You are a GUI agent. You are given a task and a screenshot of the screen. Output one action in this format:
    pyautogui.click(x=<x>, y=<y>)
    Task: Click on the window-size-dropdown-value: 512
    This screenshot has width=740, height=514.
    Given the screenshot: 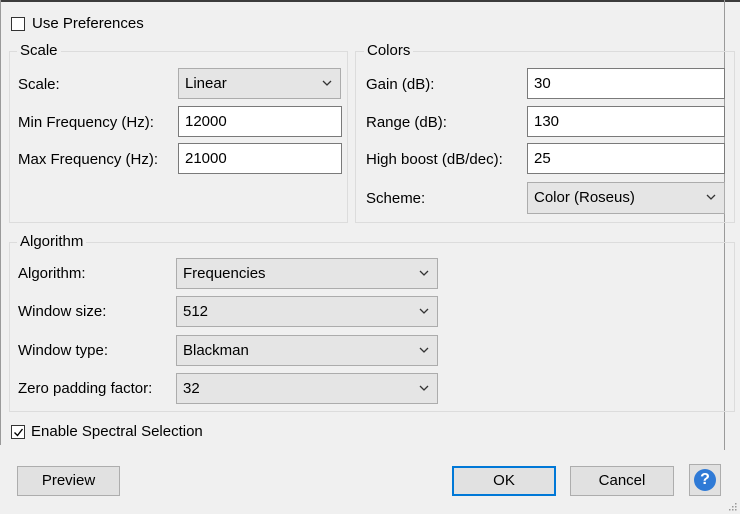 What is the action you would take?
    pyautogui.click(x=196, y=311)
    